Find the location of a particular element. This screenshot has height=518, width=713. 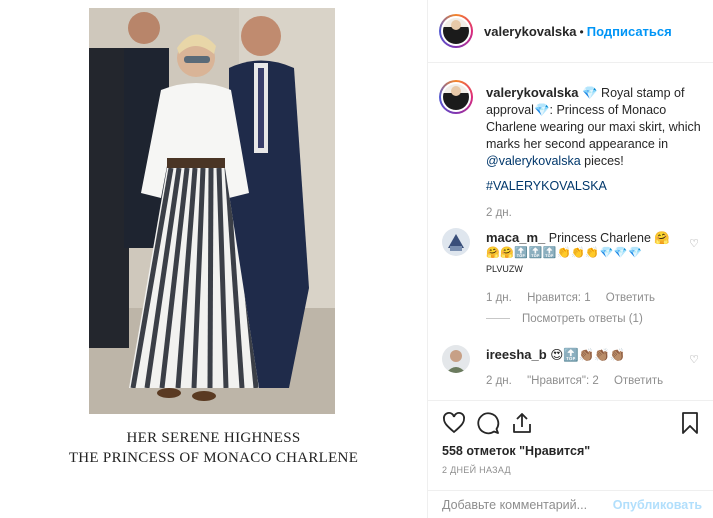

comment-1-likes: Нравится: 1 is located at coordinates (559, 298).